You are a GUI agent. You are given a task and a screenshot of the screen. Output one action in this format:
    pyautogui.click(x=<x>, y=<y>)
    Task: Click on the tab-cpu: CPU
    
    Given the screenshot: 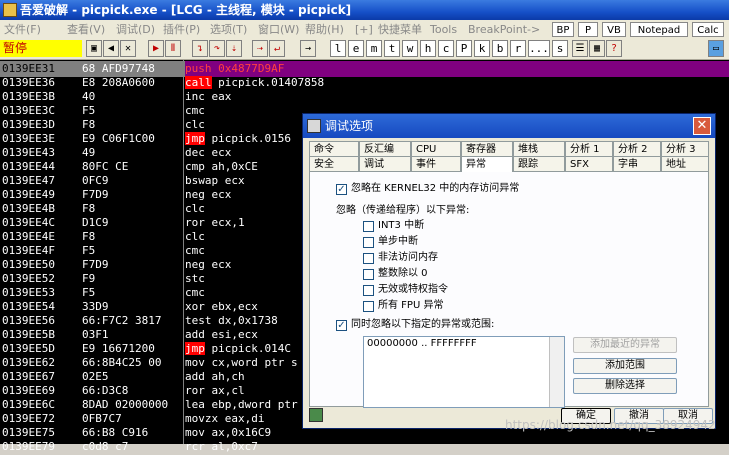 What is the action you would take?
    pyautogui.click(x=436, y=148)
    